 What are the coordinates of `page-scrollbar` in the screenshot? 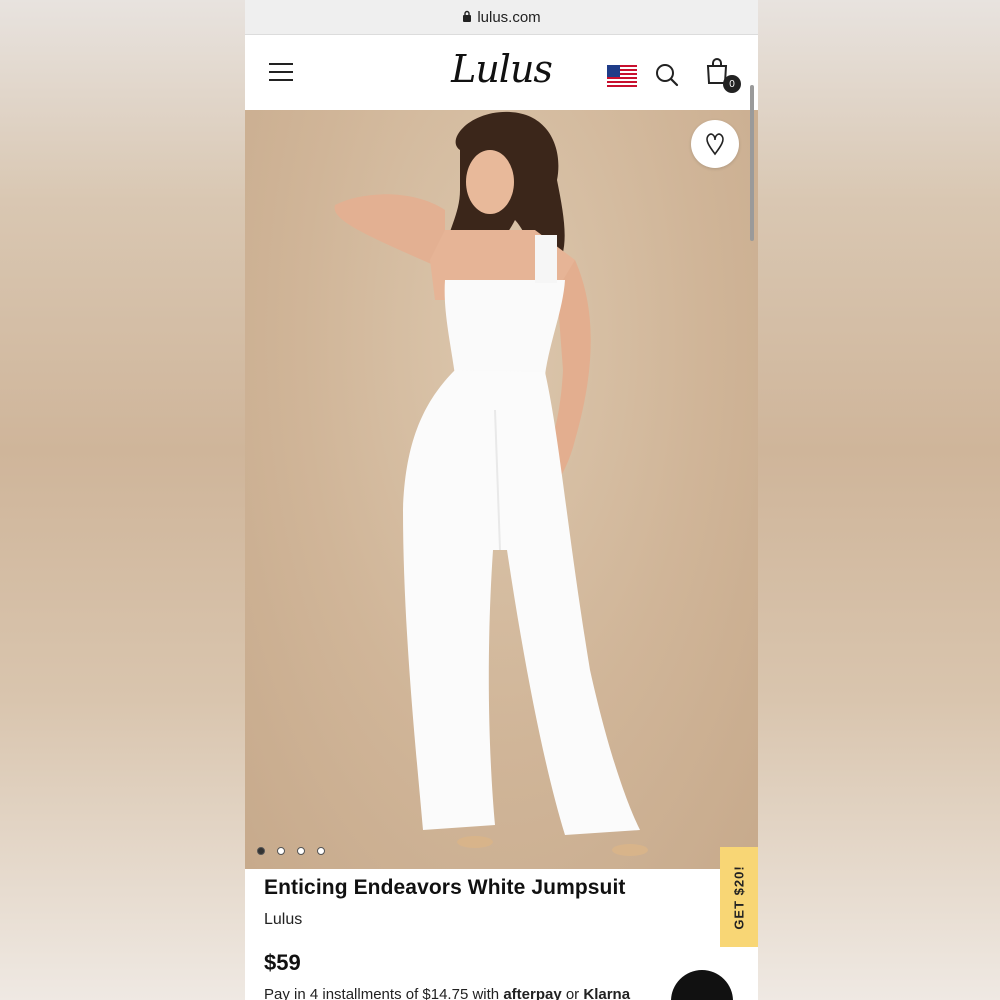 It's located at (752, 163).